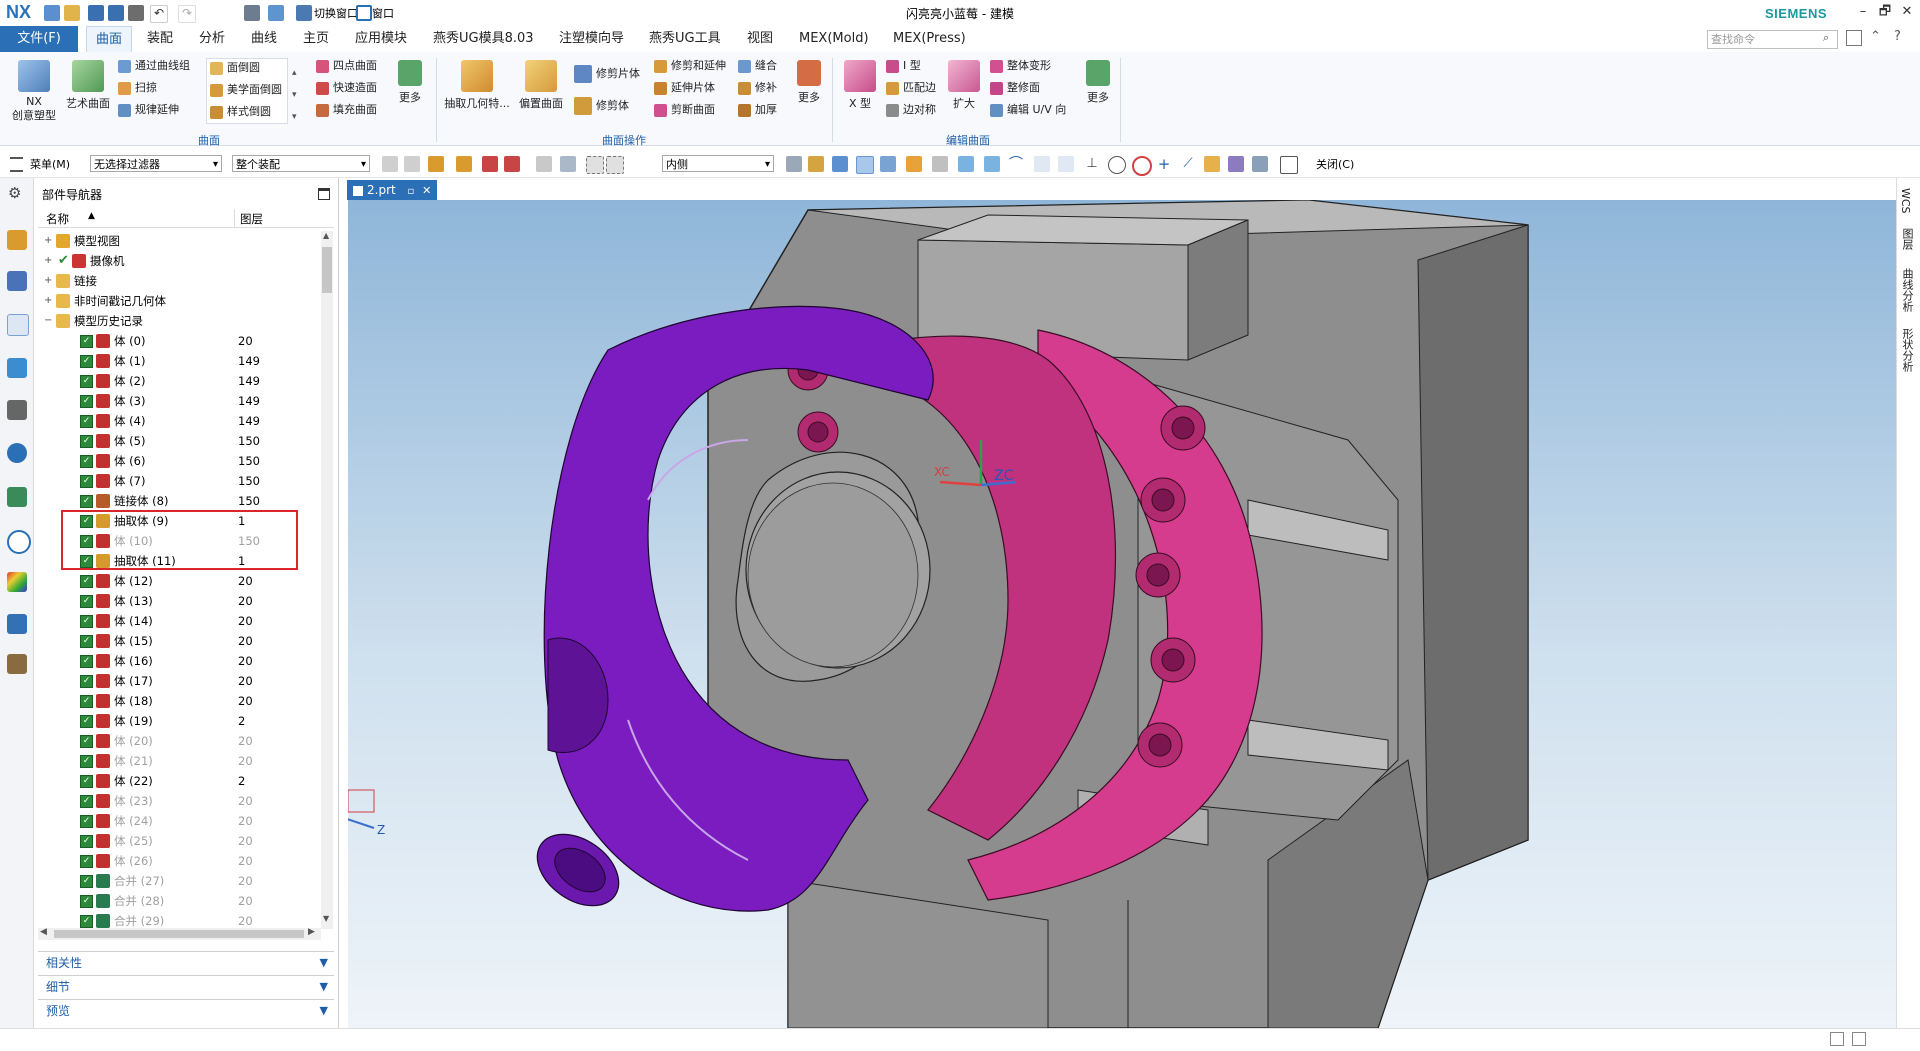 This screenshot has height=1051, width=1920. I want to click on tab-view: 视图, so click(760, 39).